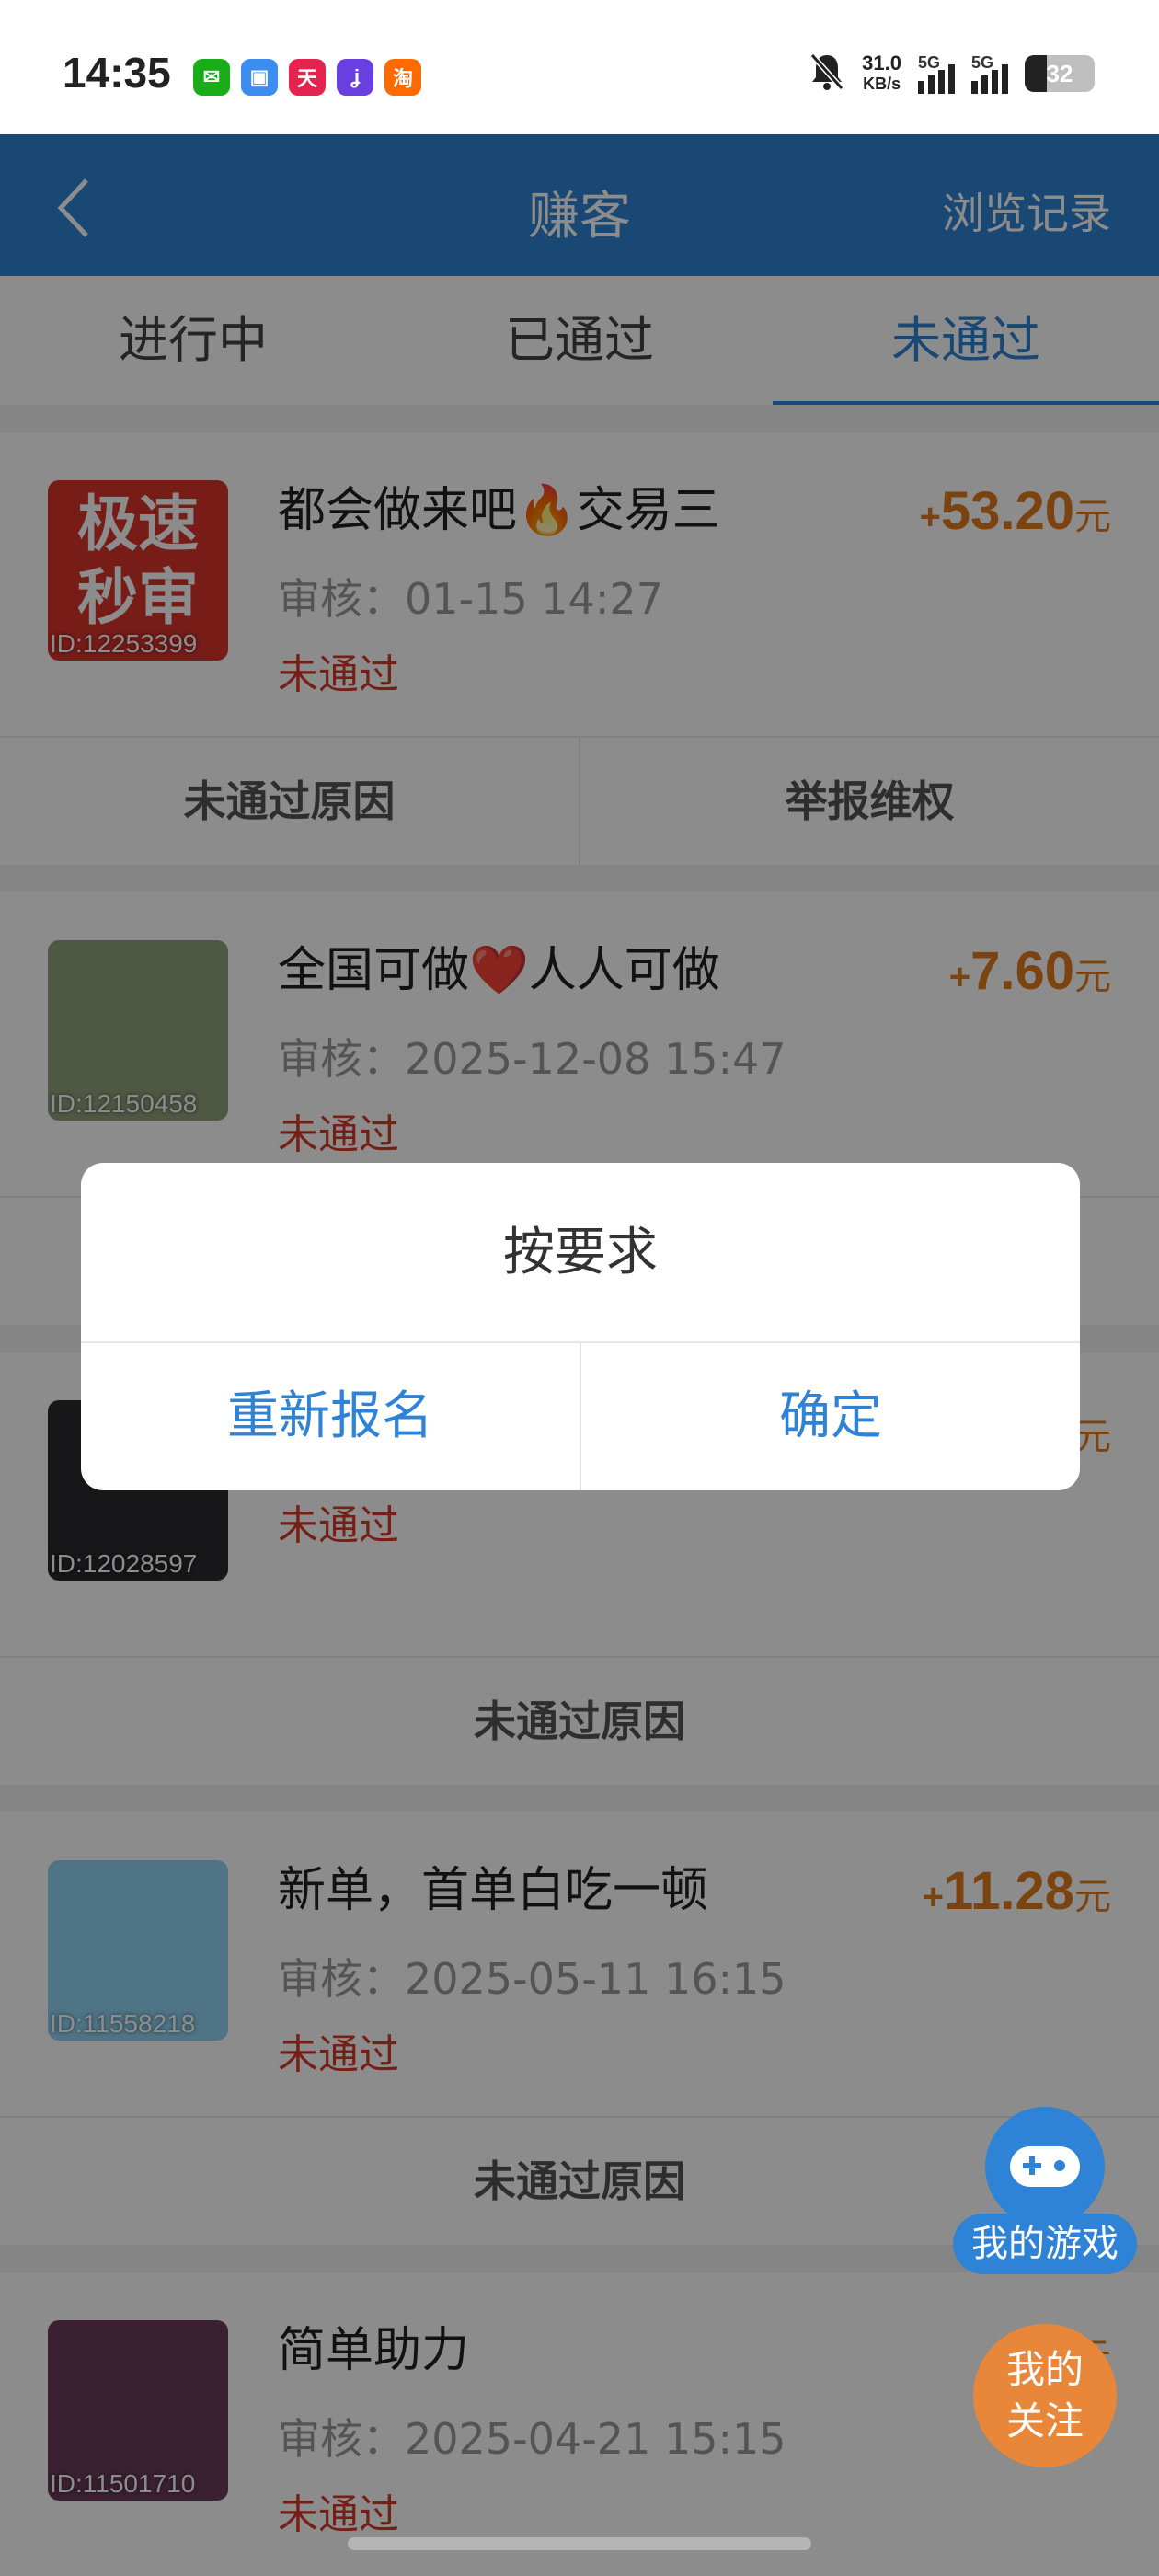 Image resolution: width=1159 pixels, height=2576 pixels. Describe the element at coordinates (355, 77) in the screenshot. I see `jd-icon: ʝ` at that location.